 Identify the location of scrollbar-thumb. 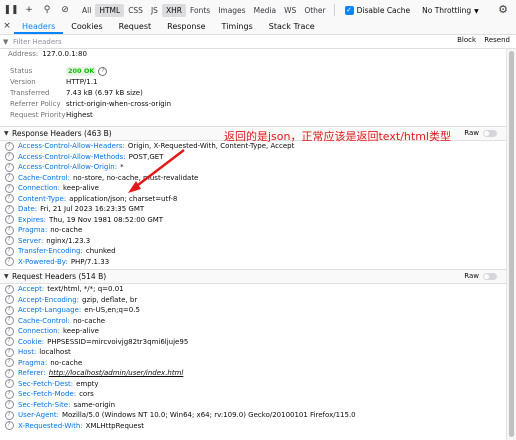
(511, 244).